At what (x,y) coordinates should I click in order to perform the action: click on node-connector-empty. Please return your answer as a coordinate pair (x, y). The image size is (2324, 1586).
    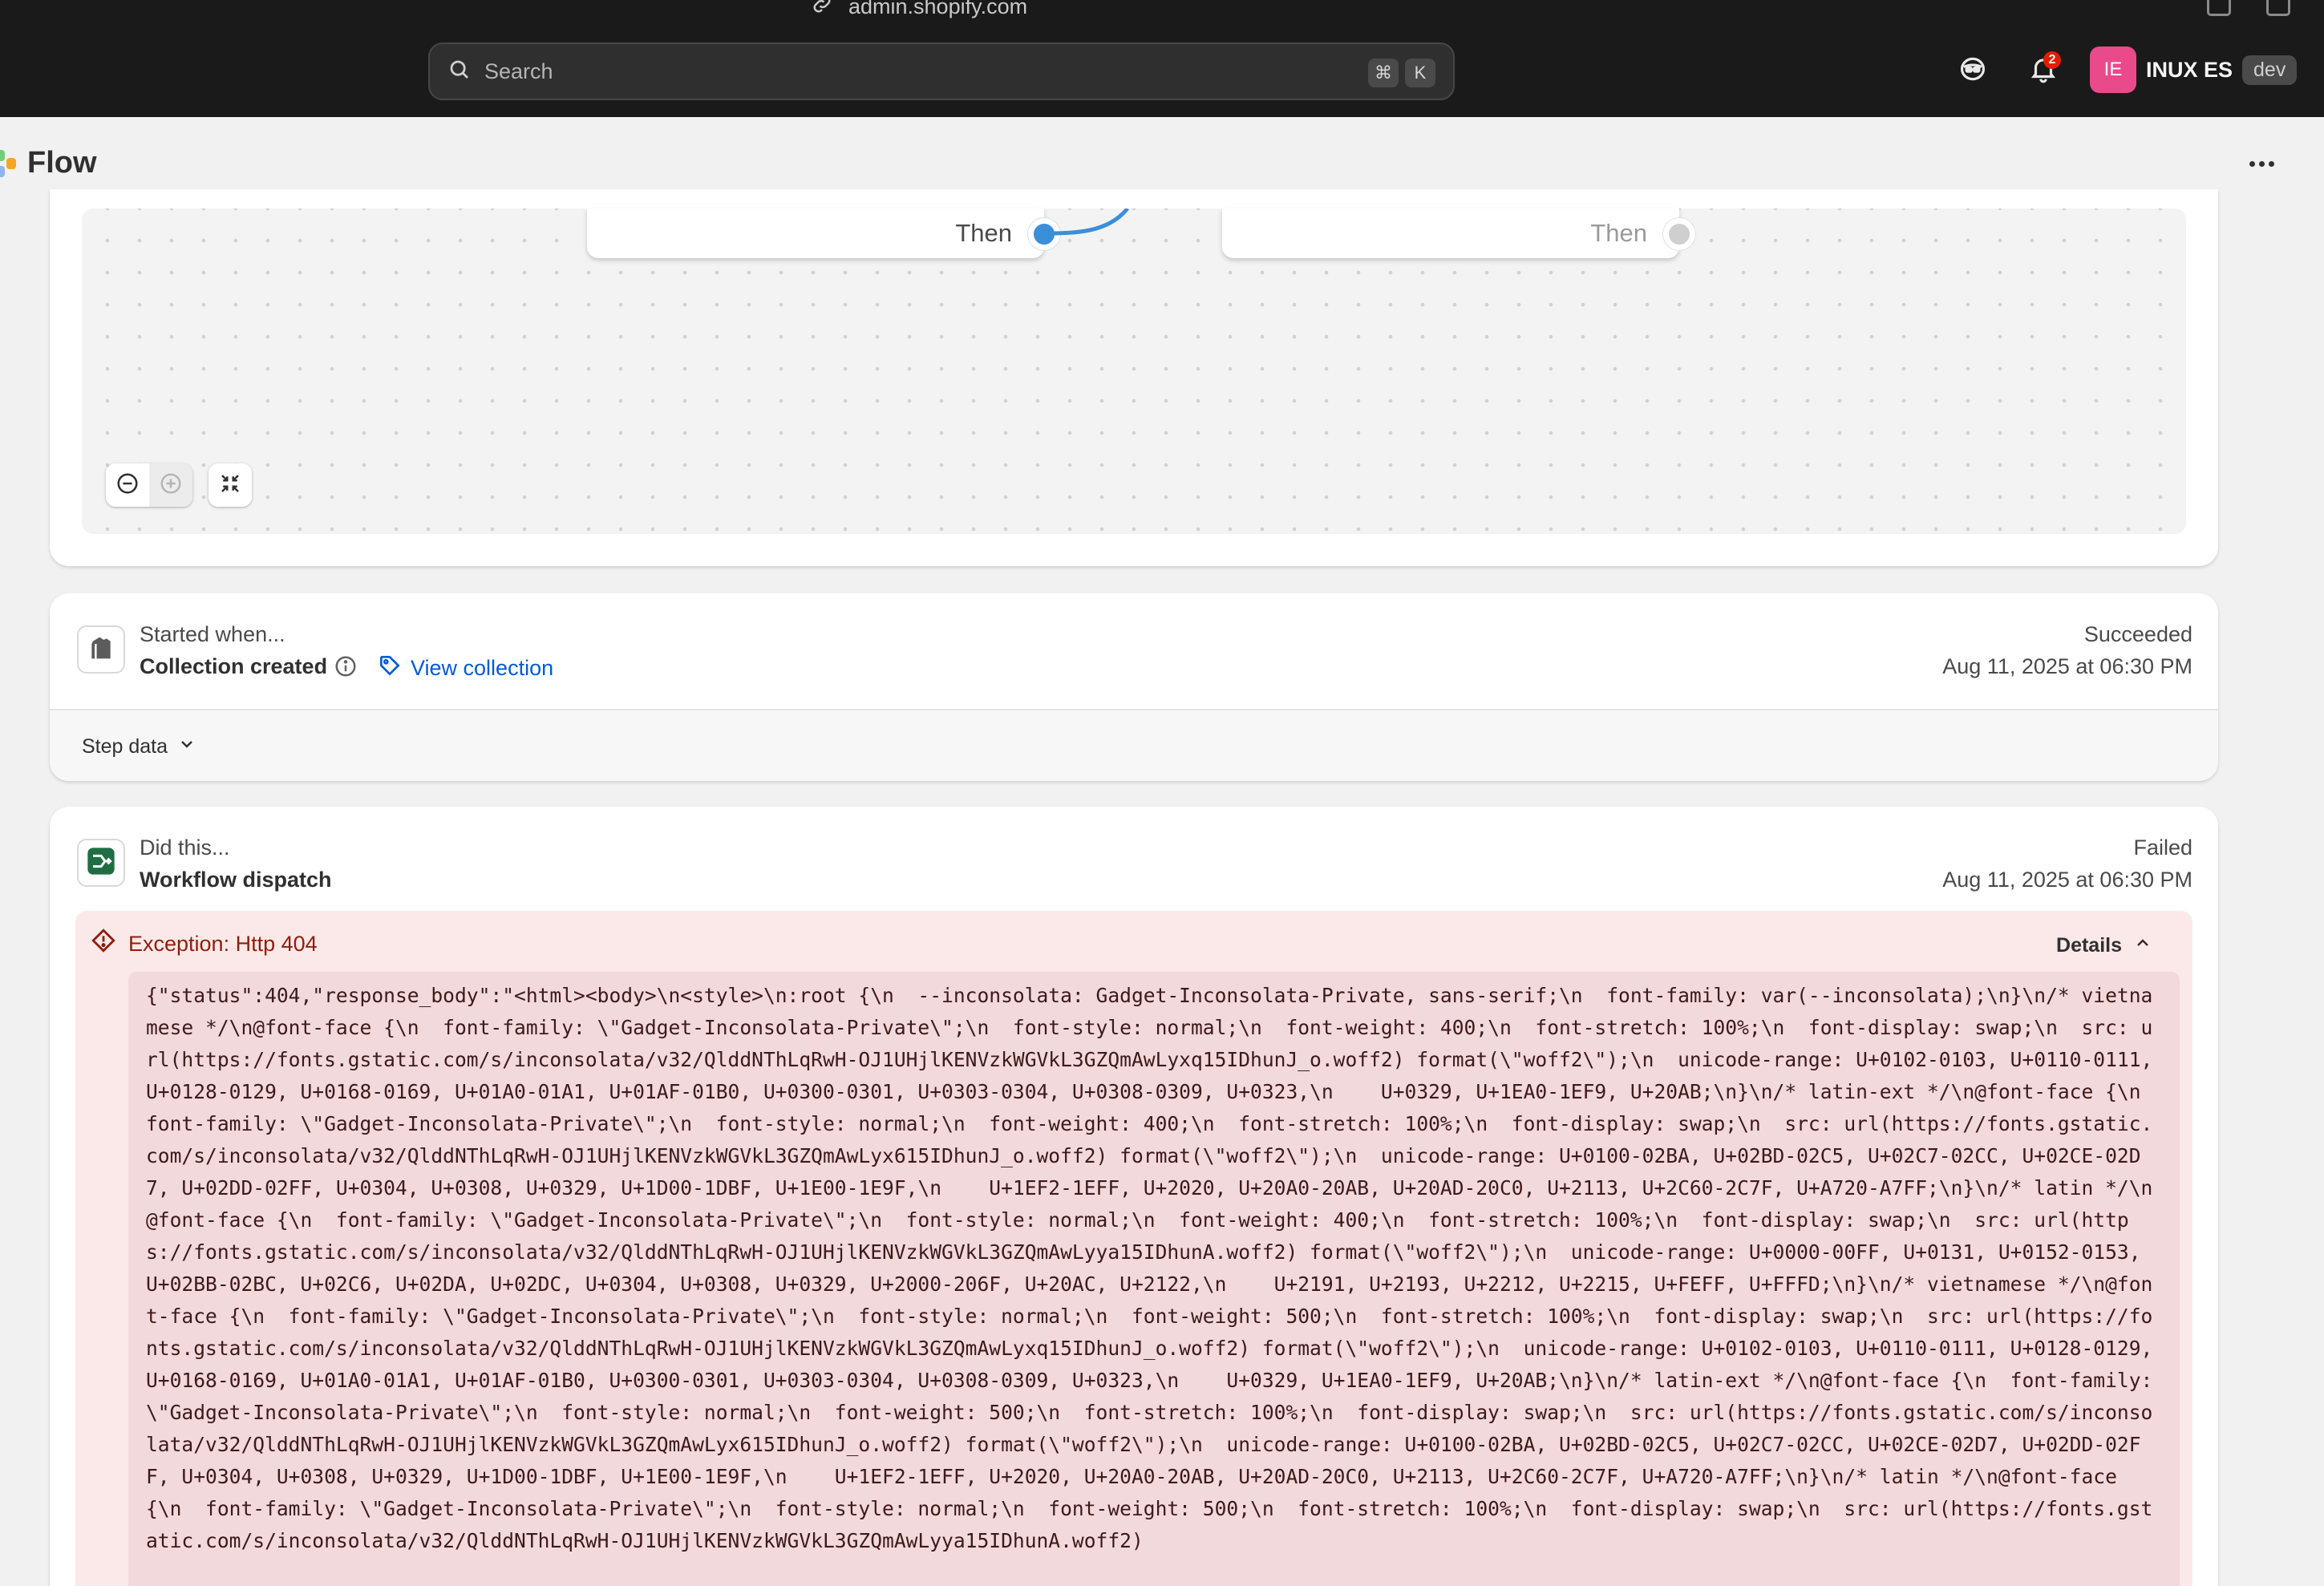
    Looking at the image, I should click on (1679, 234).